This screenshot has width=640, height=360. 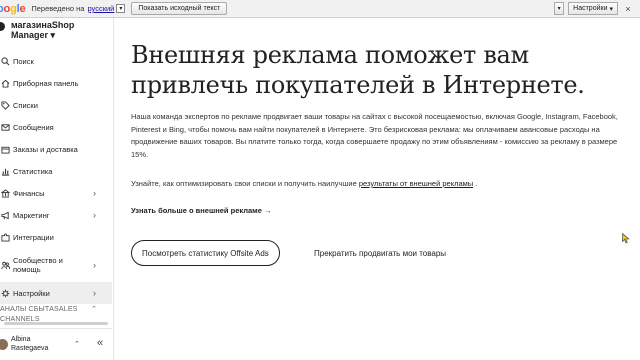 What do you see at coordinates (416, 183) in the screenshot?
I see `offsite-ads-results-link: результаты от внешней рекламы` at bounding box center [416, 183].